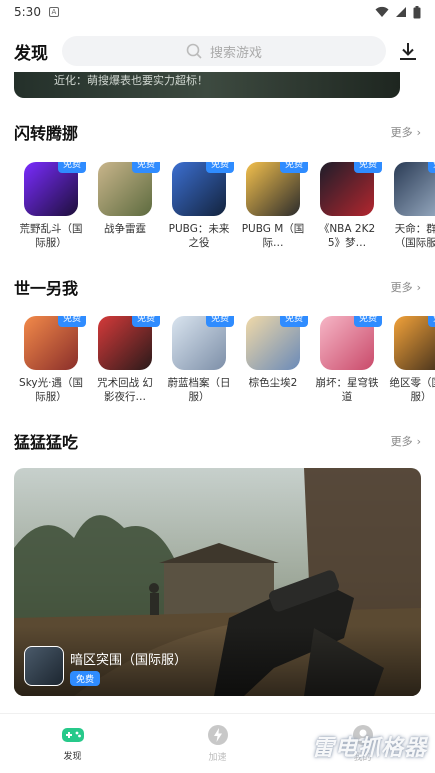  What do you see at coordinates (31, 53) in the screenshot?
I see `page-title: 发现` at bounding box center [31, 53].